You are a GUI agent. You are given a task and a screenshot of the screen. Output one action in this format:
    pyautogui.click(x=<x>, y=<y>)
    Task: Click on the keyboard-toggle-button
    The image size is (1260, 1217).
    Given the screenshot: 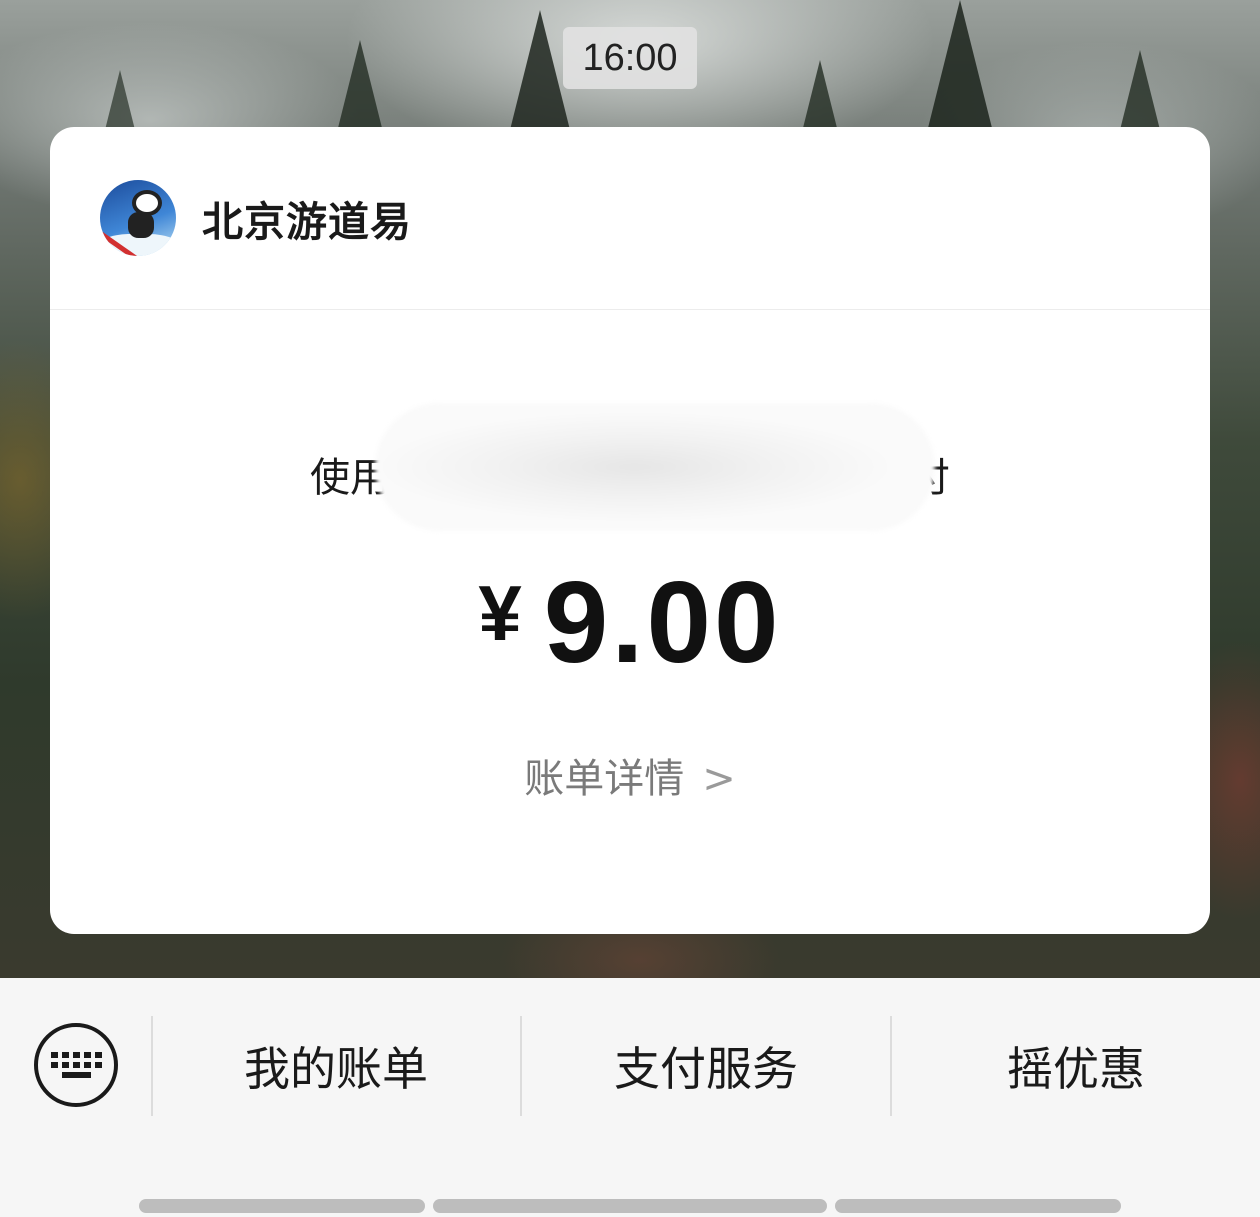 What is the action you would take?
    pyautogui.click(x=76, y=1065)
    